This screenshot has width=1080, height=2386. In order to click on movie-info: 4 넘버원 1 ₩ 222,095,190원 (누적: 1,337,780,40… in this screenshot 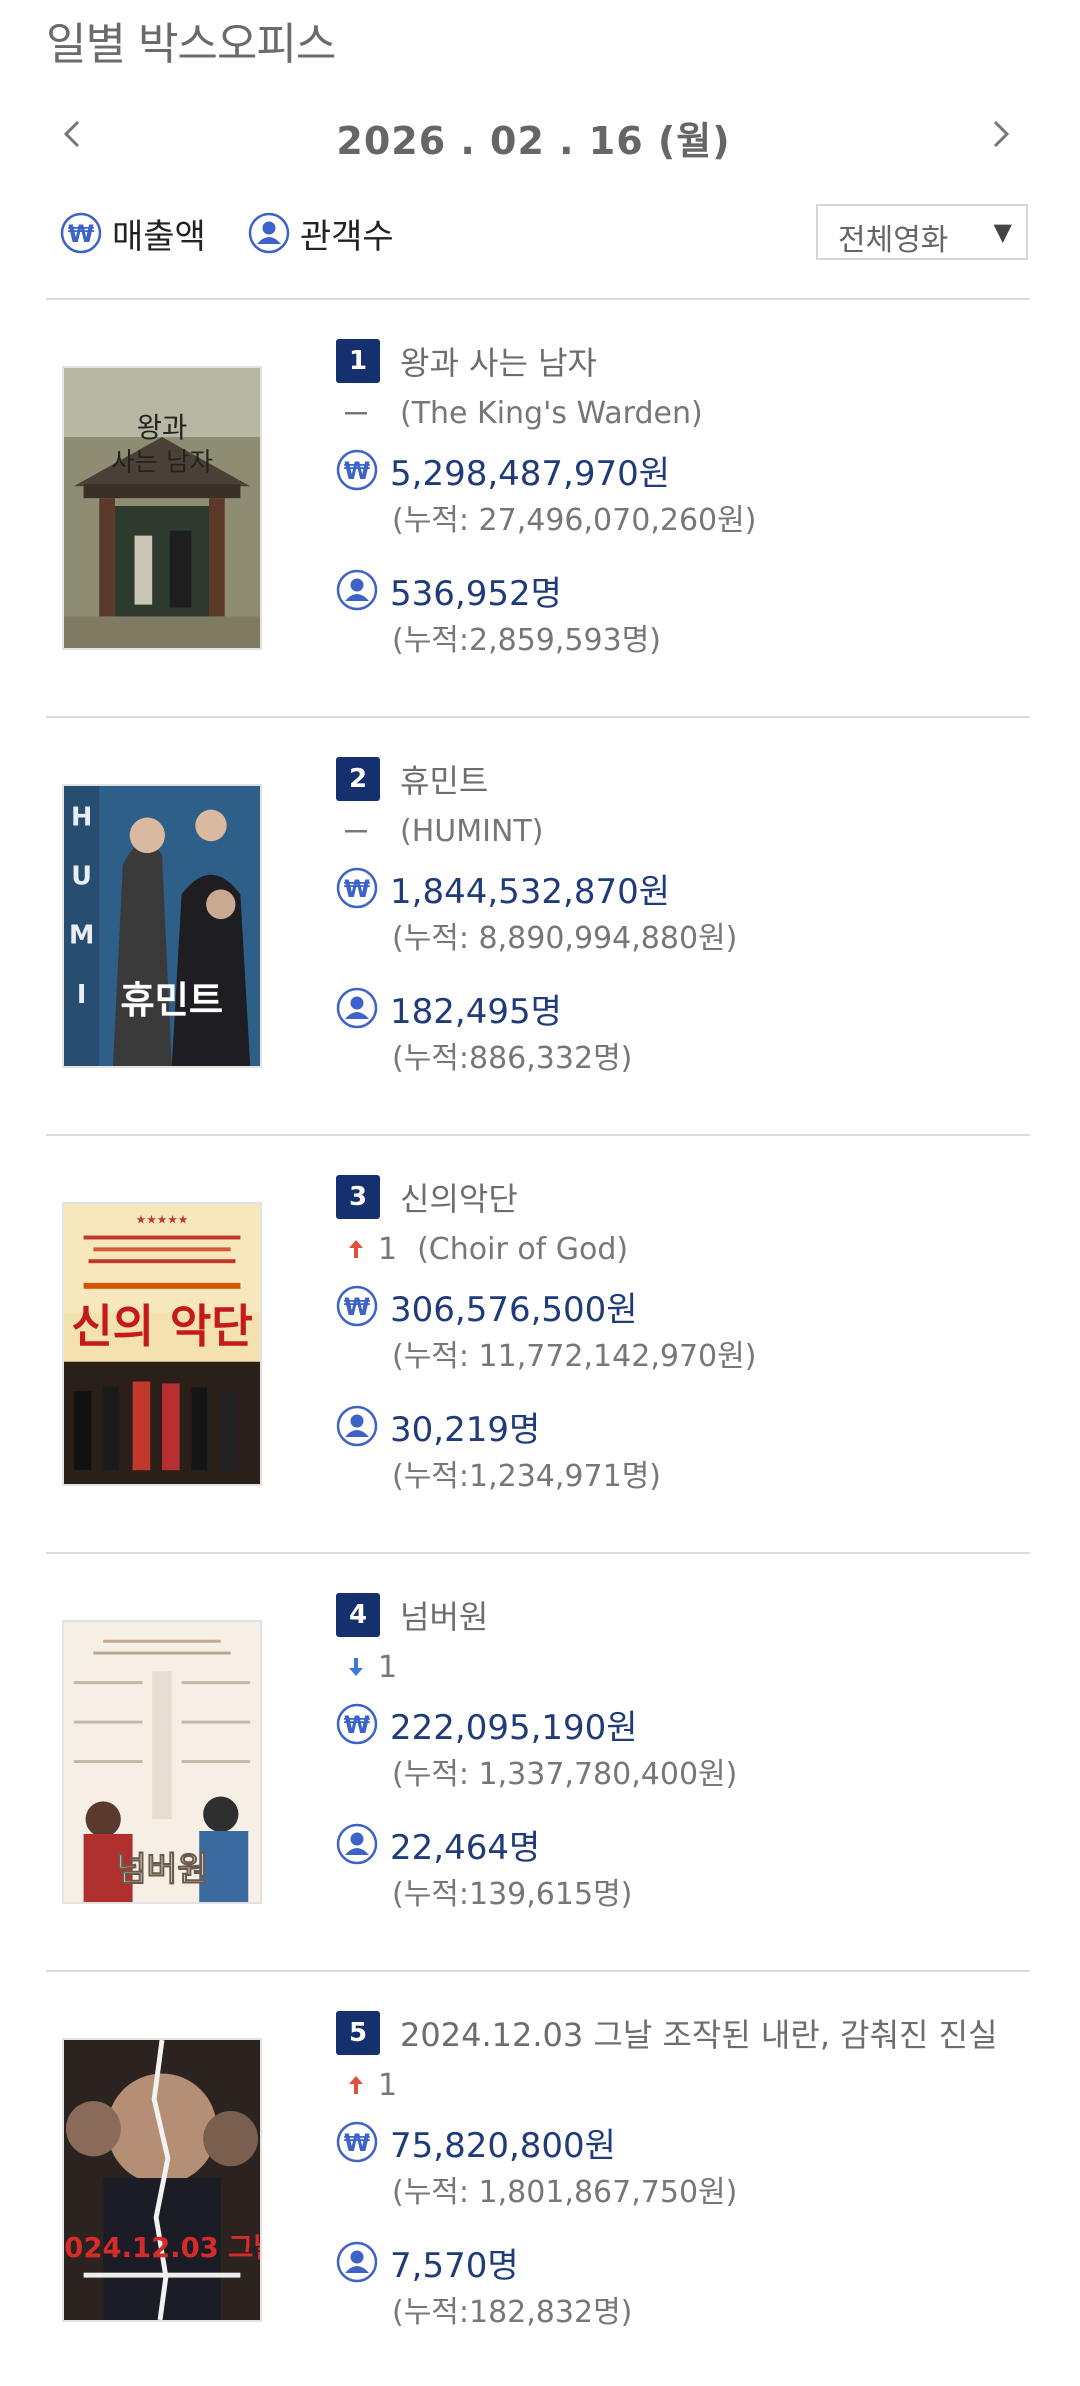, I will do `click(681, 1755)`.